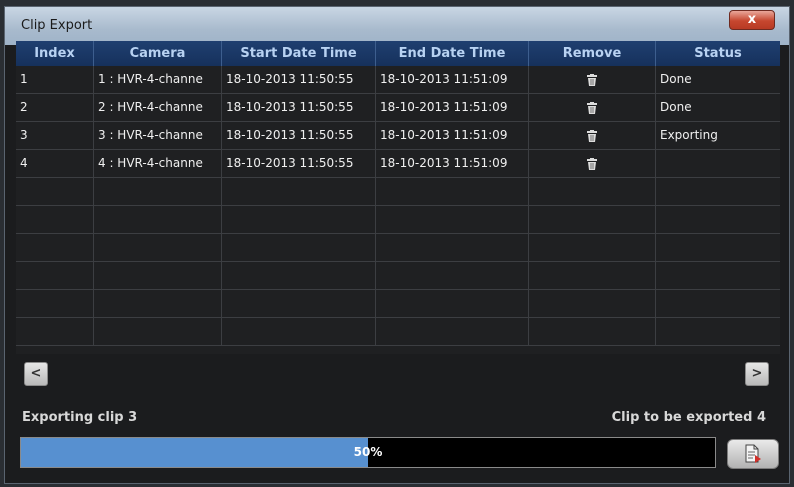 Image resolution: width=794 pixels, height=487 pixels. I want to click on cell-index: 3, so click(55, 135).